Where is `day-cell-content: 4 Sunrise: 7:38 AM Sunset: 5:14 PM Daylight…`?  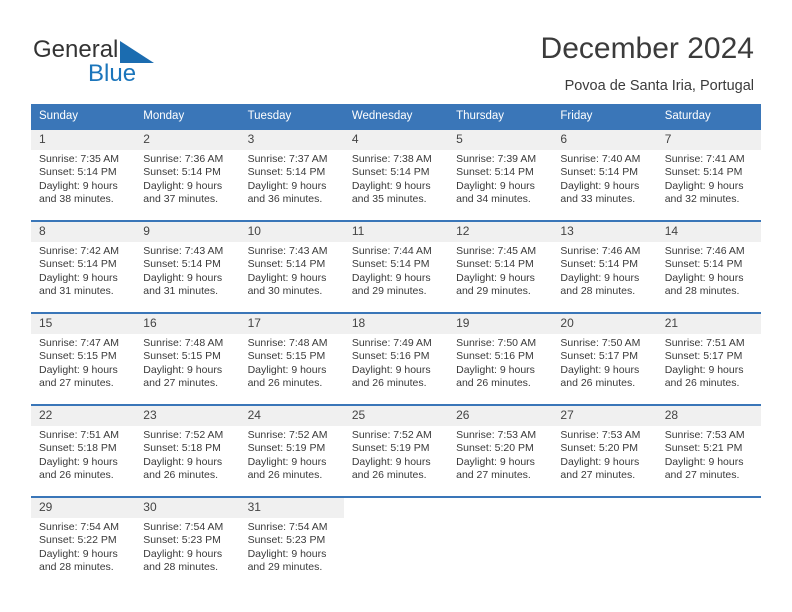
day-cell-content: 4 Sunrise: 7:38 AM Sunset: 5:14 PM Daylight… is located at coordinates (396, 174).